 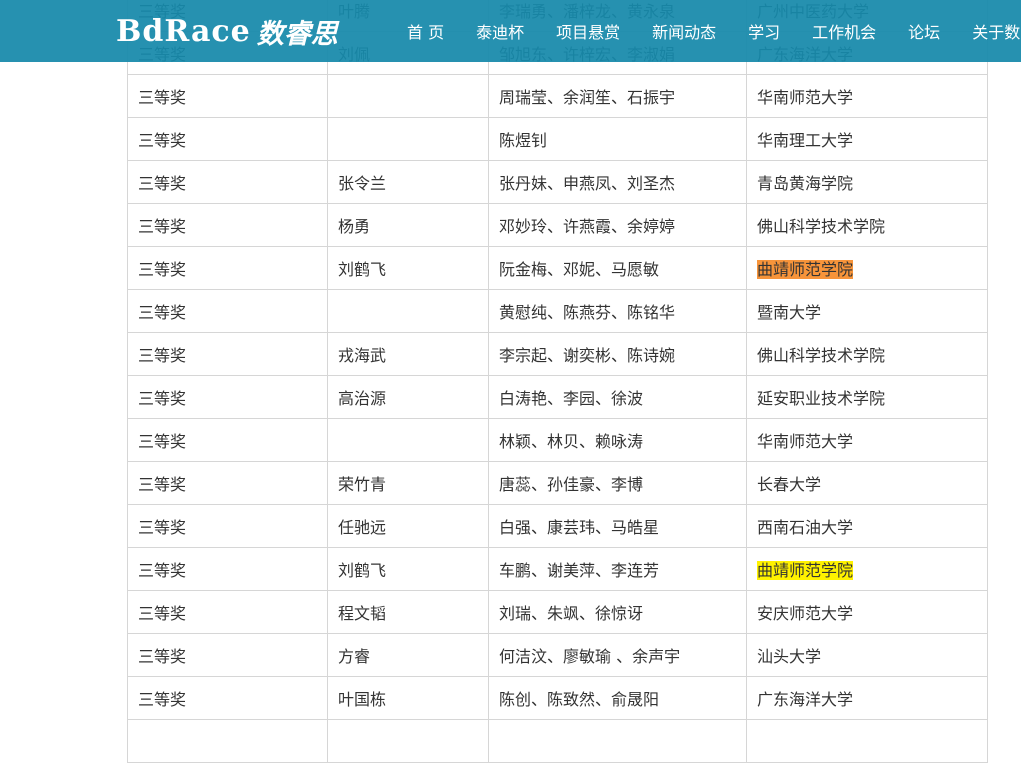 I want to click on members-cell: 邓妙玲、许燕霞、余婷婷, so click(x=617, y=225).